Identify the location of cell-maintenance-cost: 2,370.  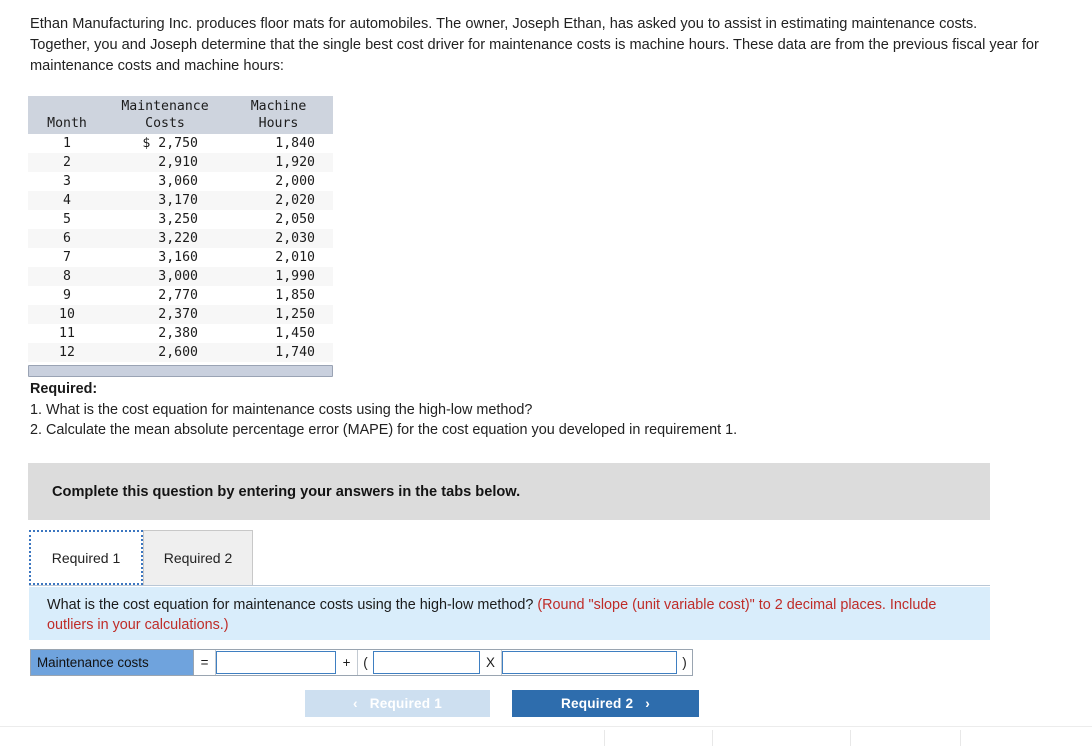
(165, 314).